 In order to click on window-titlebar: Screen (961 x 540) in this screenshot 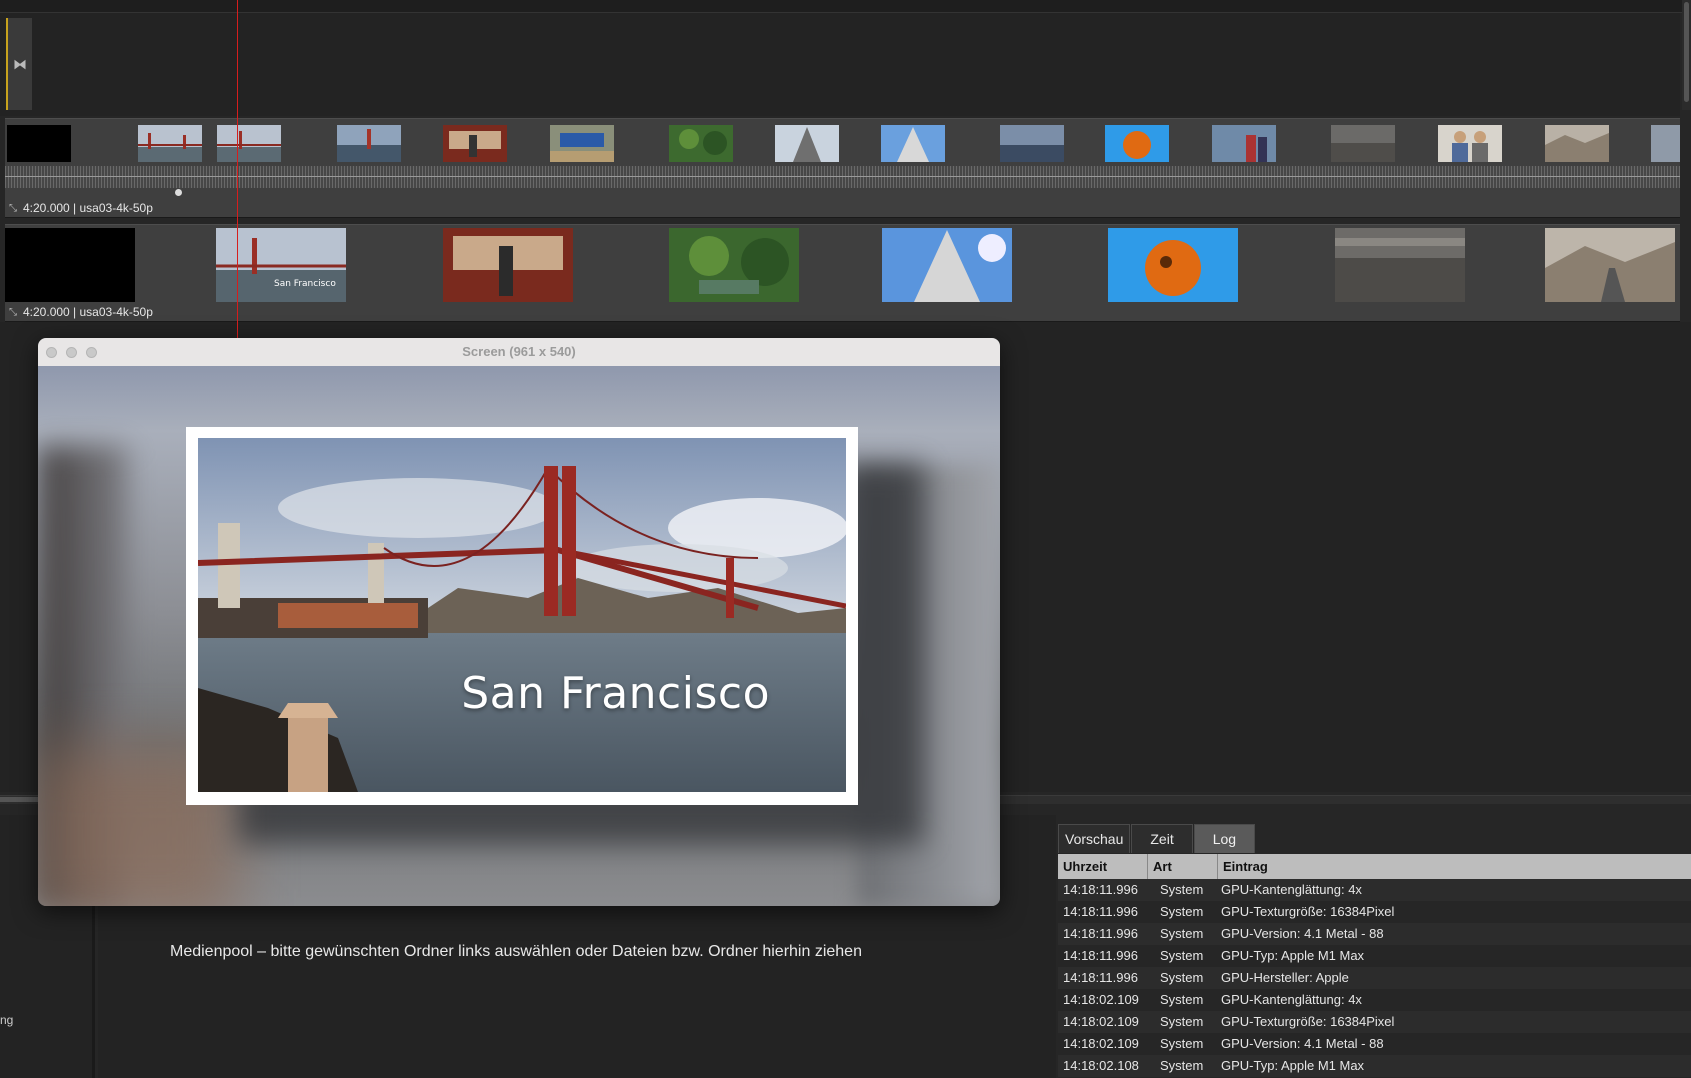, I will do `click(519, 352)`.